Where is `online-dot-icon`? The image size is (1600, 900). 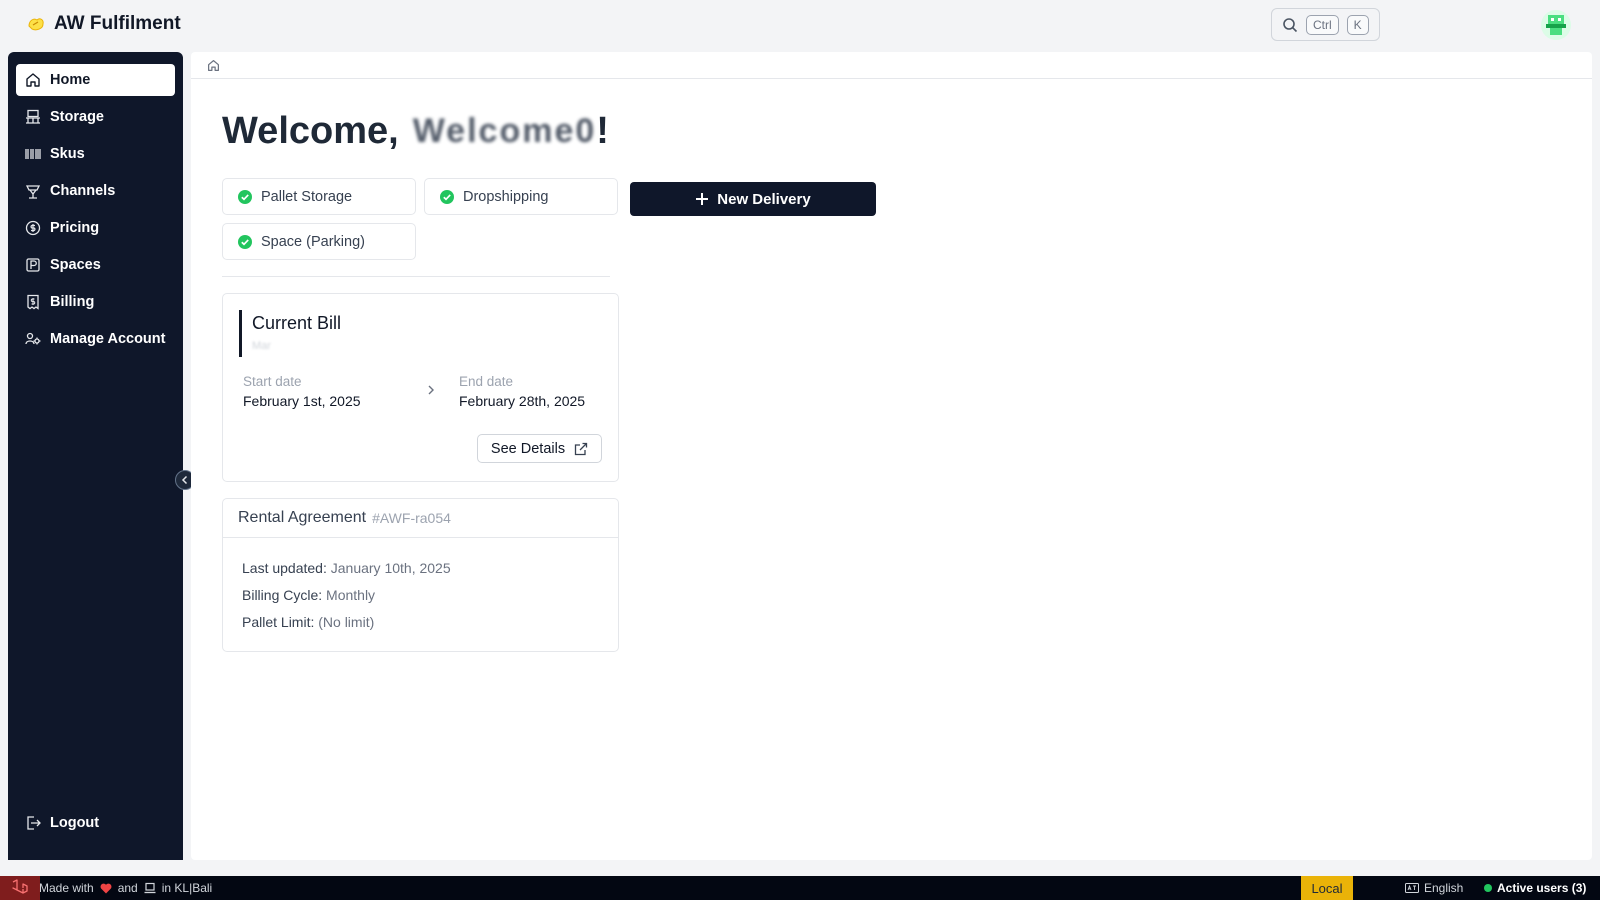
online-dot-icon is located at coordinates (1488, 888).